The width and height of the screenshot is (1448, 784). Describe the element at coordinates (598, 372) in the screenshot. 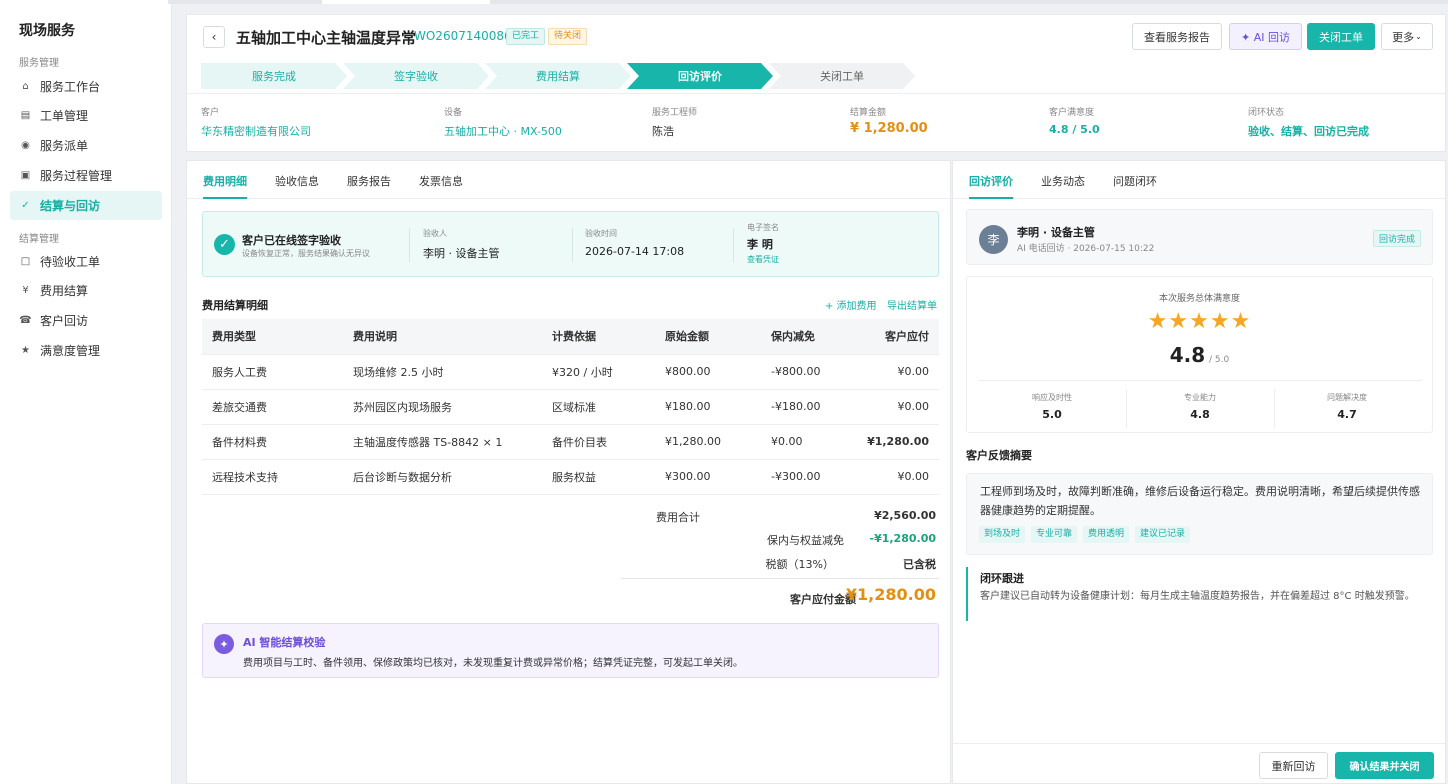

I see `table-cell: ¥320 / 小时` at that location.